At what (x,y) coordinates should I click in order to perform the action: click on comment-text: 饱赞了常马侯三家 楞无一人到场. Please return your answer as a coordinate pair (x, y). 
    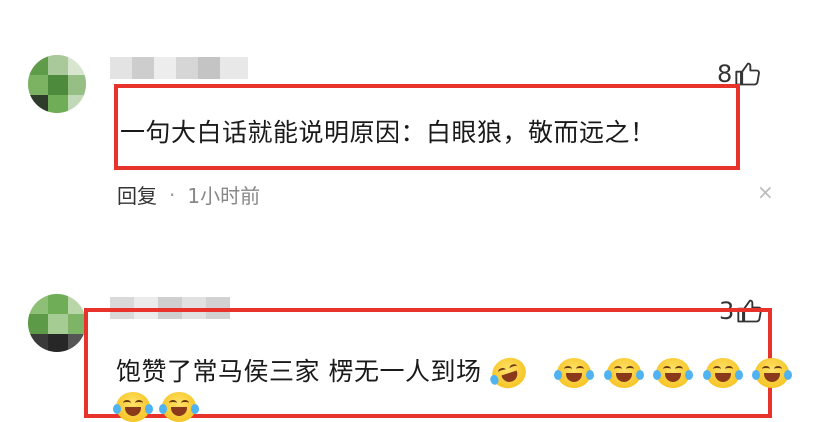
    Looking at the image, I should click on (456, 372).